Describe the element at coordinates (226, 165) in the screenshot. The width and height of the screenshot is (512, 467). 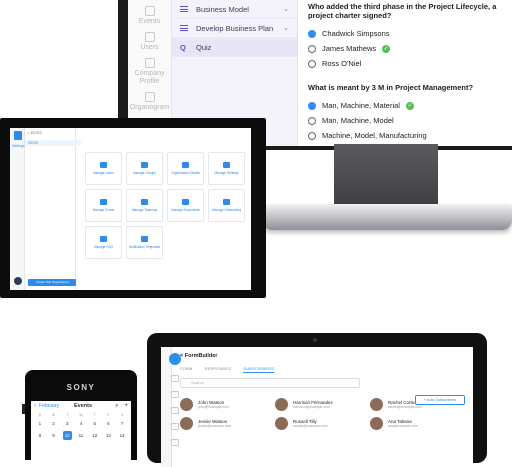
I see `gear-icon` at that location.